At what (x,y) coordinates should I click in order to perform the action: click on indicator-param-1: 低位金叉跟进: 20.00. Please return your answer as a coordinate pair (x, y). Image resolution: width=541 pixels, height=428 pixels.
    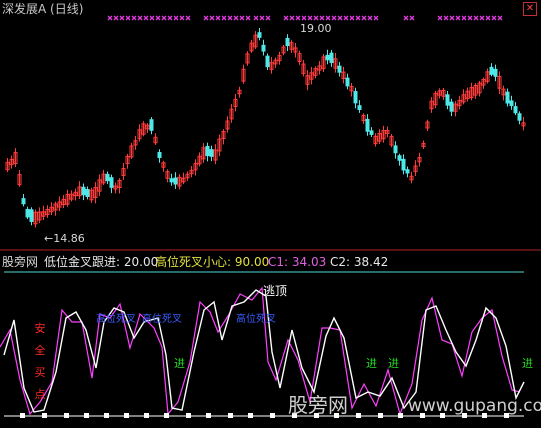
    Looking at the image, I should click on (101, 262).